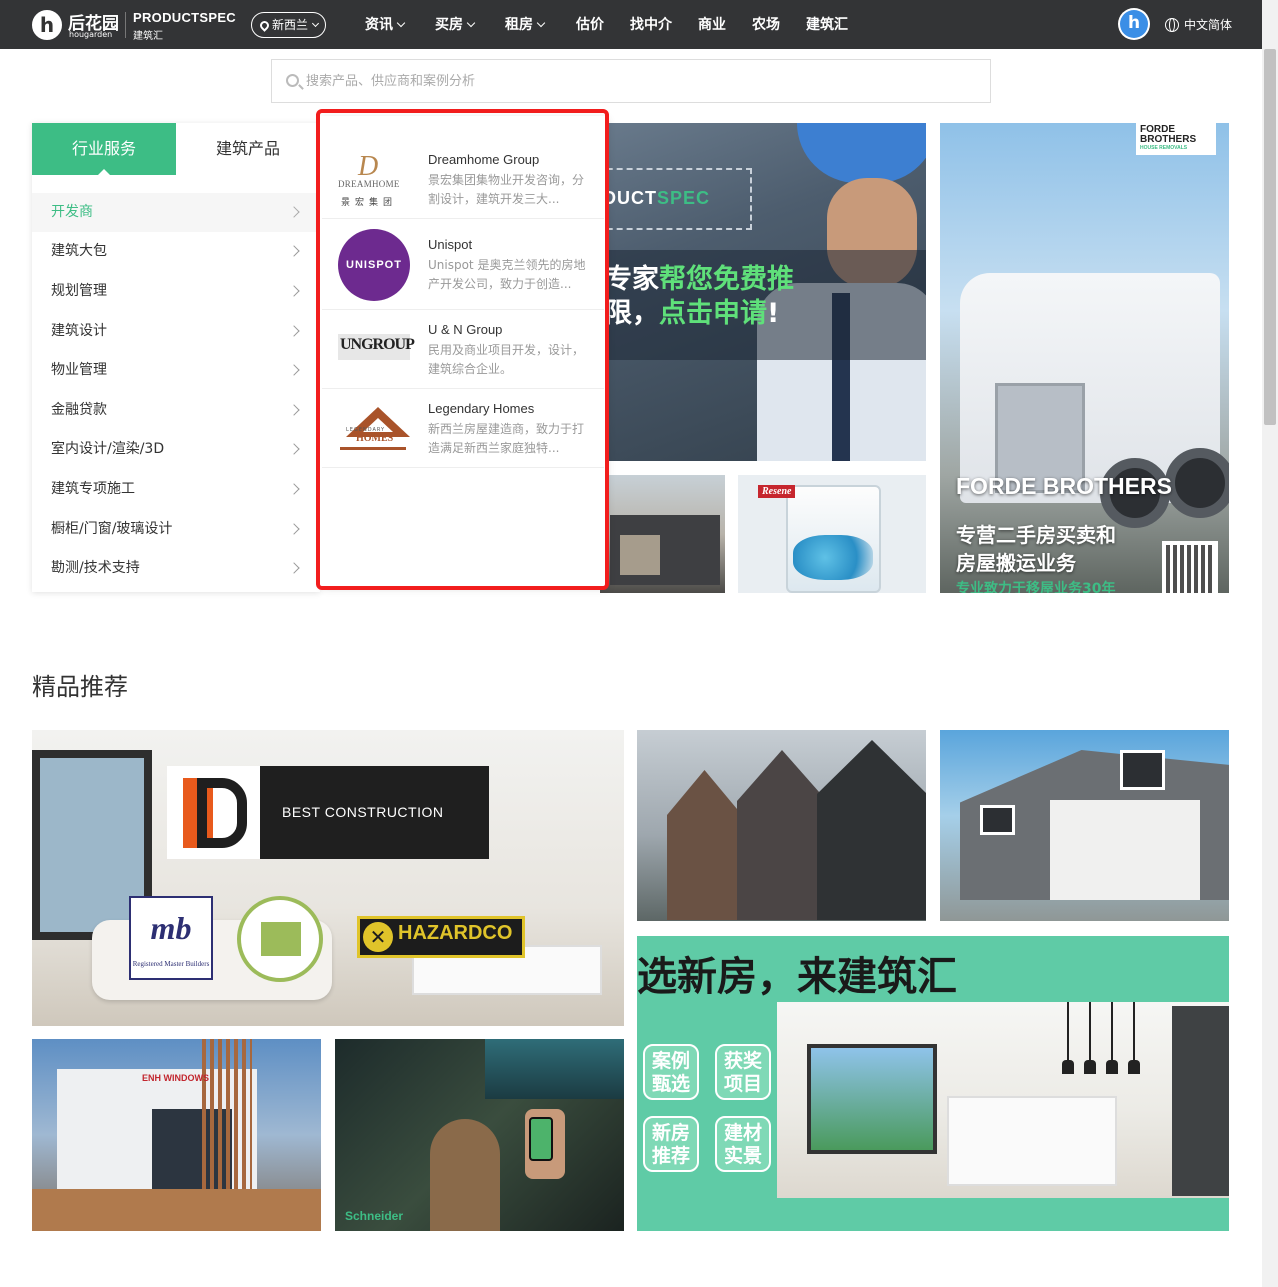  What do you see at coordinates (79, 331) in the screenshot?
I see `category-label: 建筑设计` at bounding box center [79, 331].